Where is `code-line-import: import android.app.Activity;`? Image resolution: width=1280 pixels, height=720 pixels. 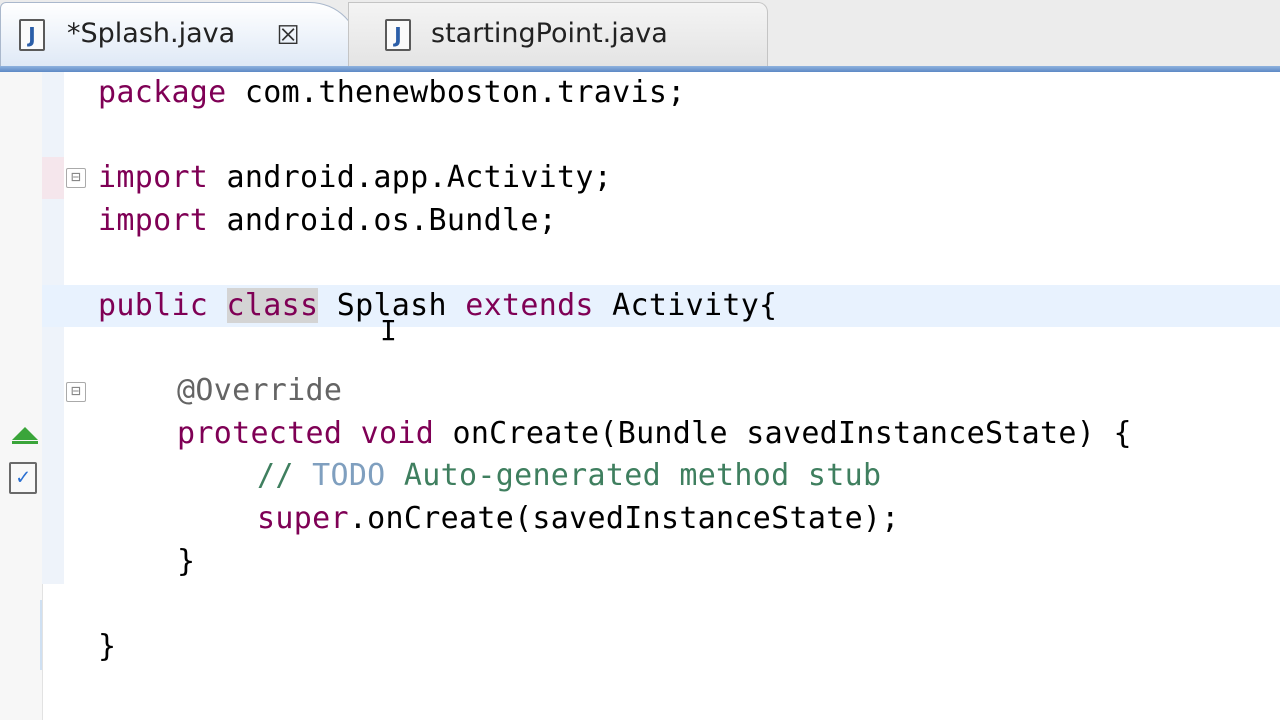 code-line-import: import android.app.Activity; is located at coordinates (355, 177).